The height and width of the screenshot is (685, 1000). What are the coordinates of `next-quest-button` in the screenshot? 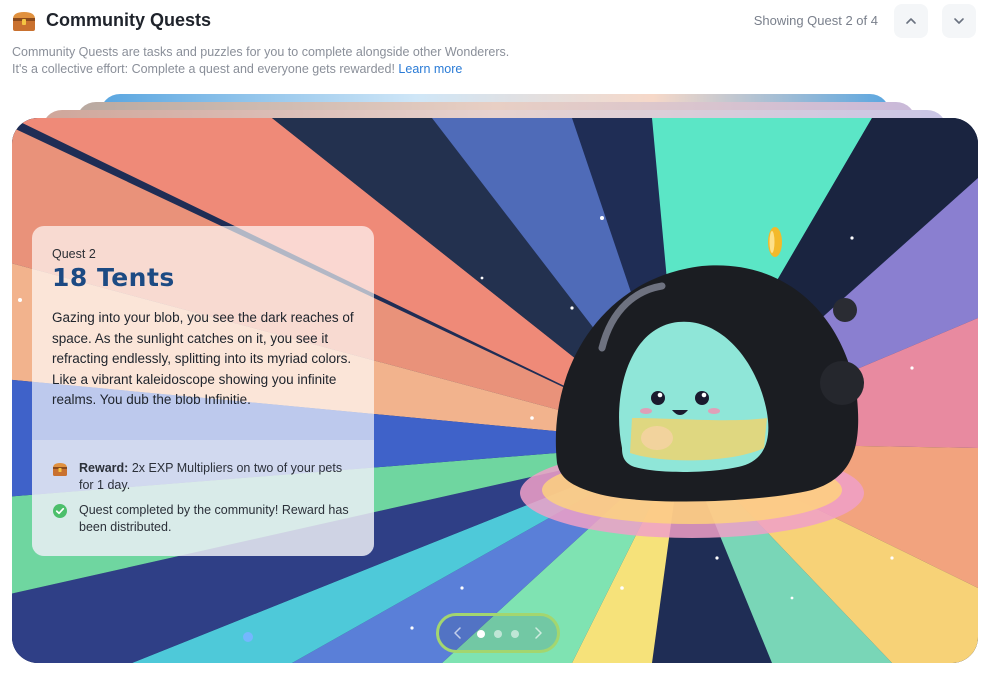 It's located at (959, 21).